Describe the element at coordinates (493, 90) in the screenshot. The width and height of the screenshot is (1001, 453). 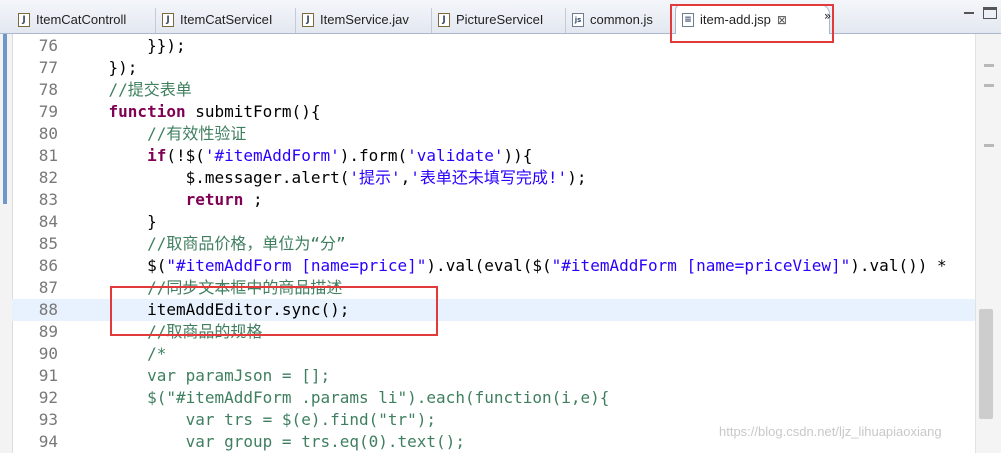
I see `code-line: 78 //提交表单` at that location.